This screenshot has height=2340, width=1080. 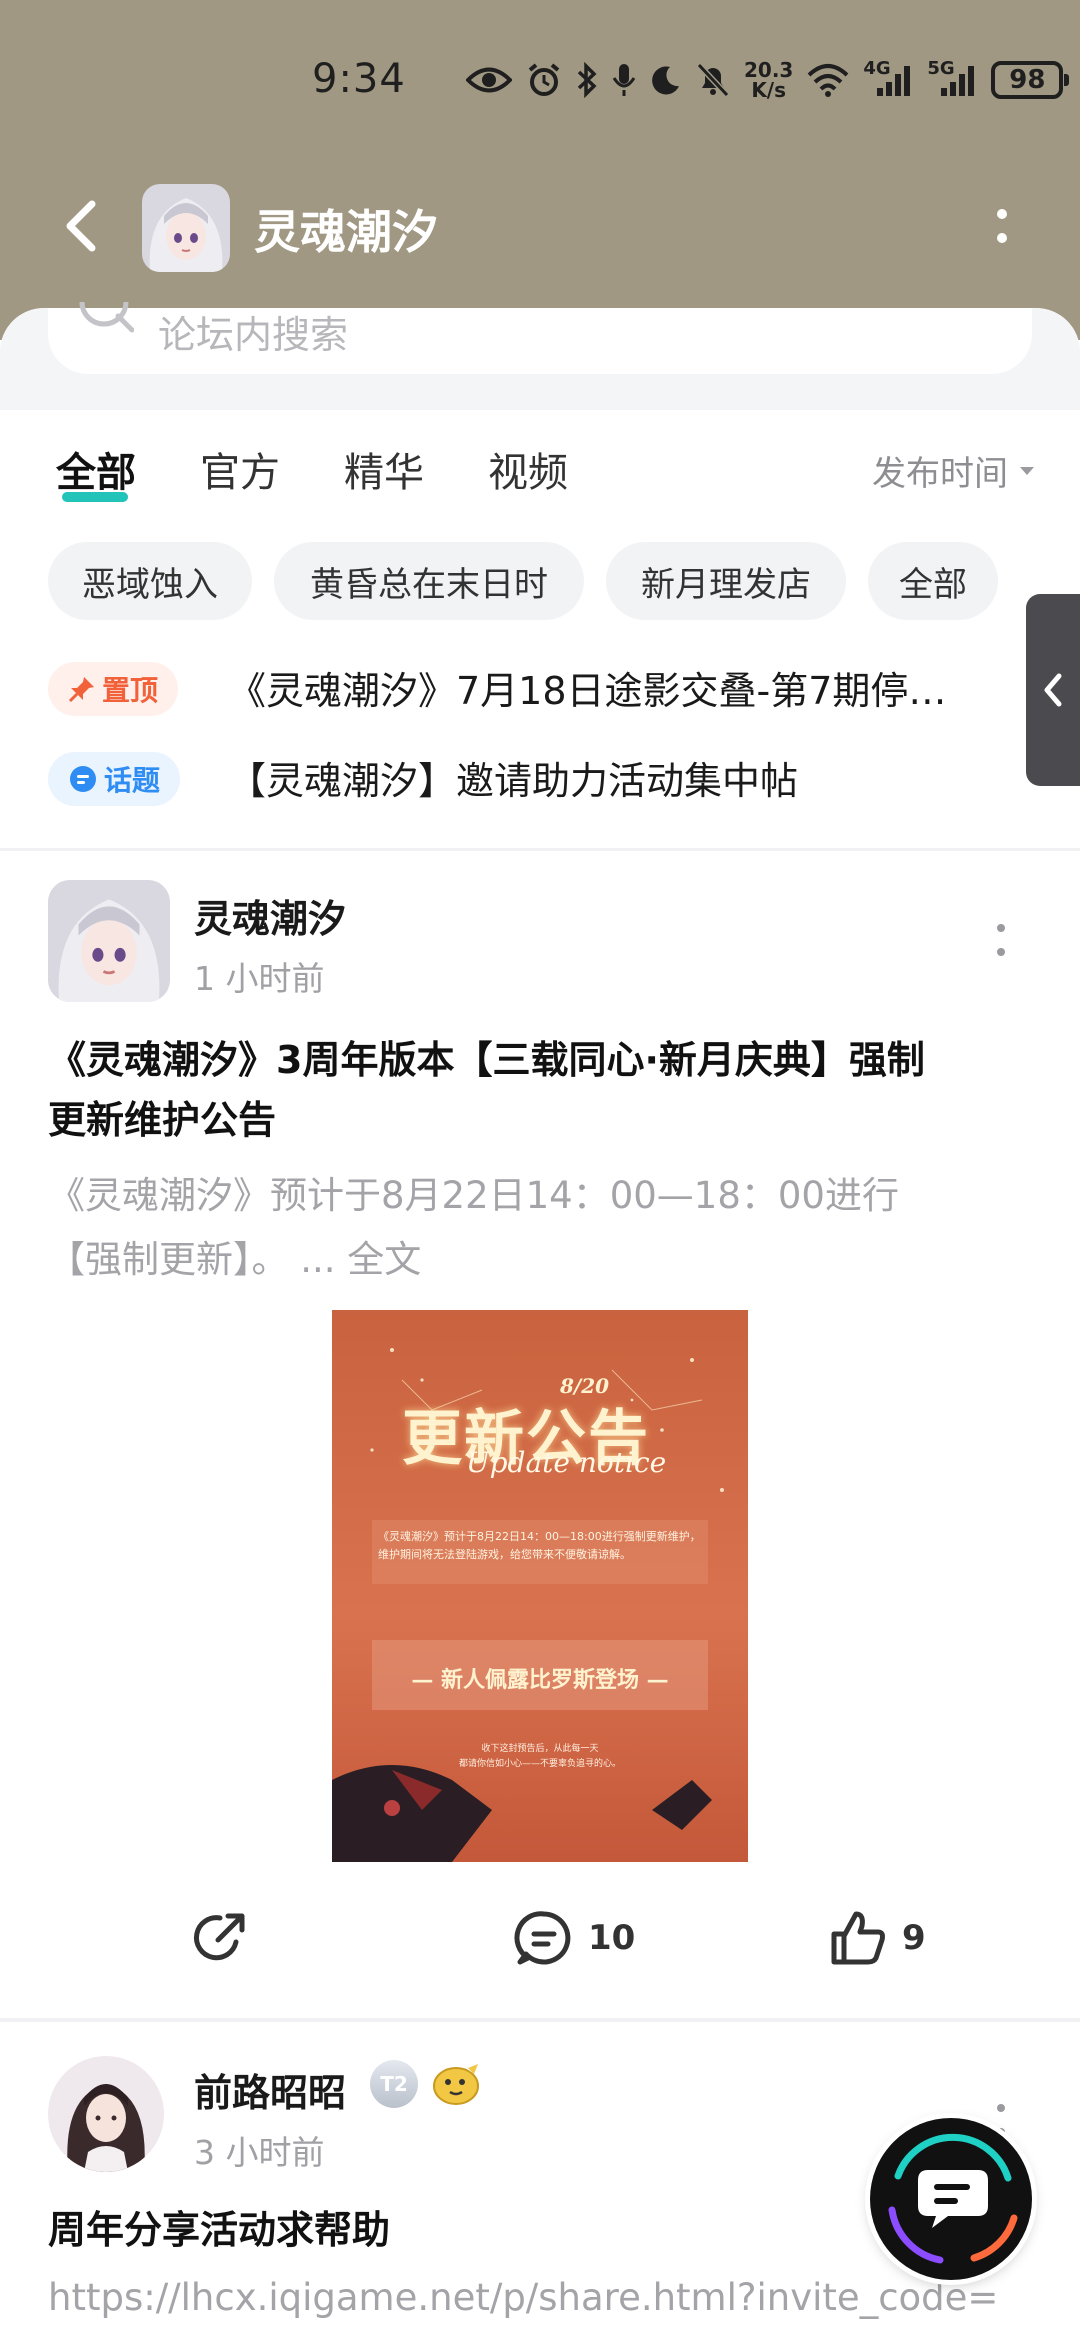 I want to click on topic-notice-row: 话题 【灵魂潮汐】邀请助力活动集中帖, so click(x=540, y=780).